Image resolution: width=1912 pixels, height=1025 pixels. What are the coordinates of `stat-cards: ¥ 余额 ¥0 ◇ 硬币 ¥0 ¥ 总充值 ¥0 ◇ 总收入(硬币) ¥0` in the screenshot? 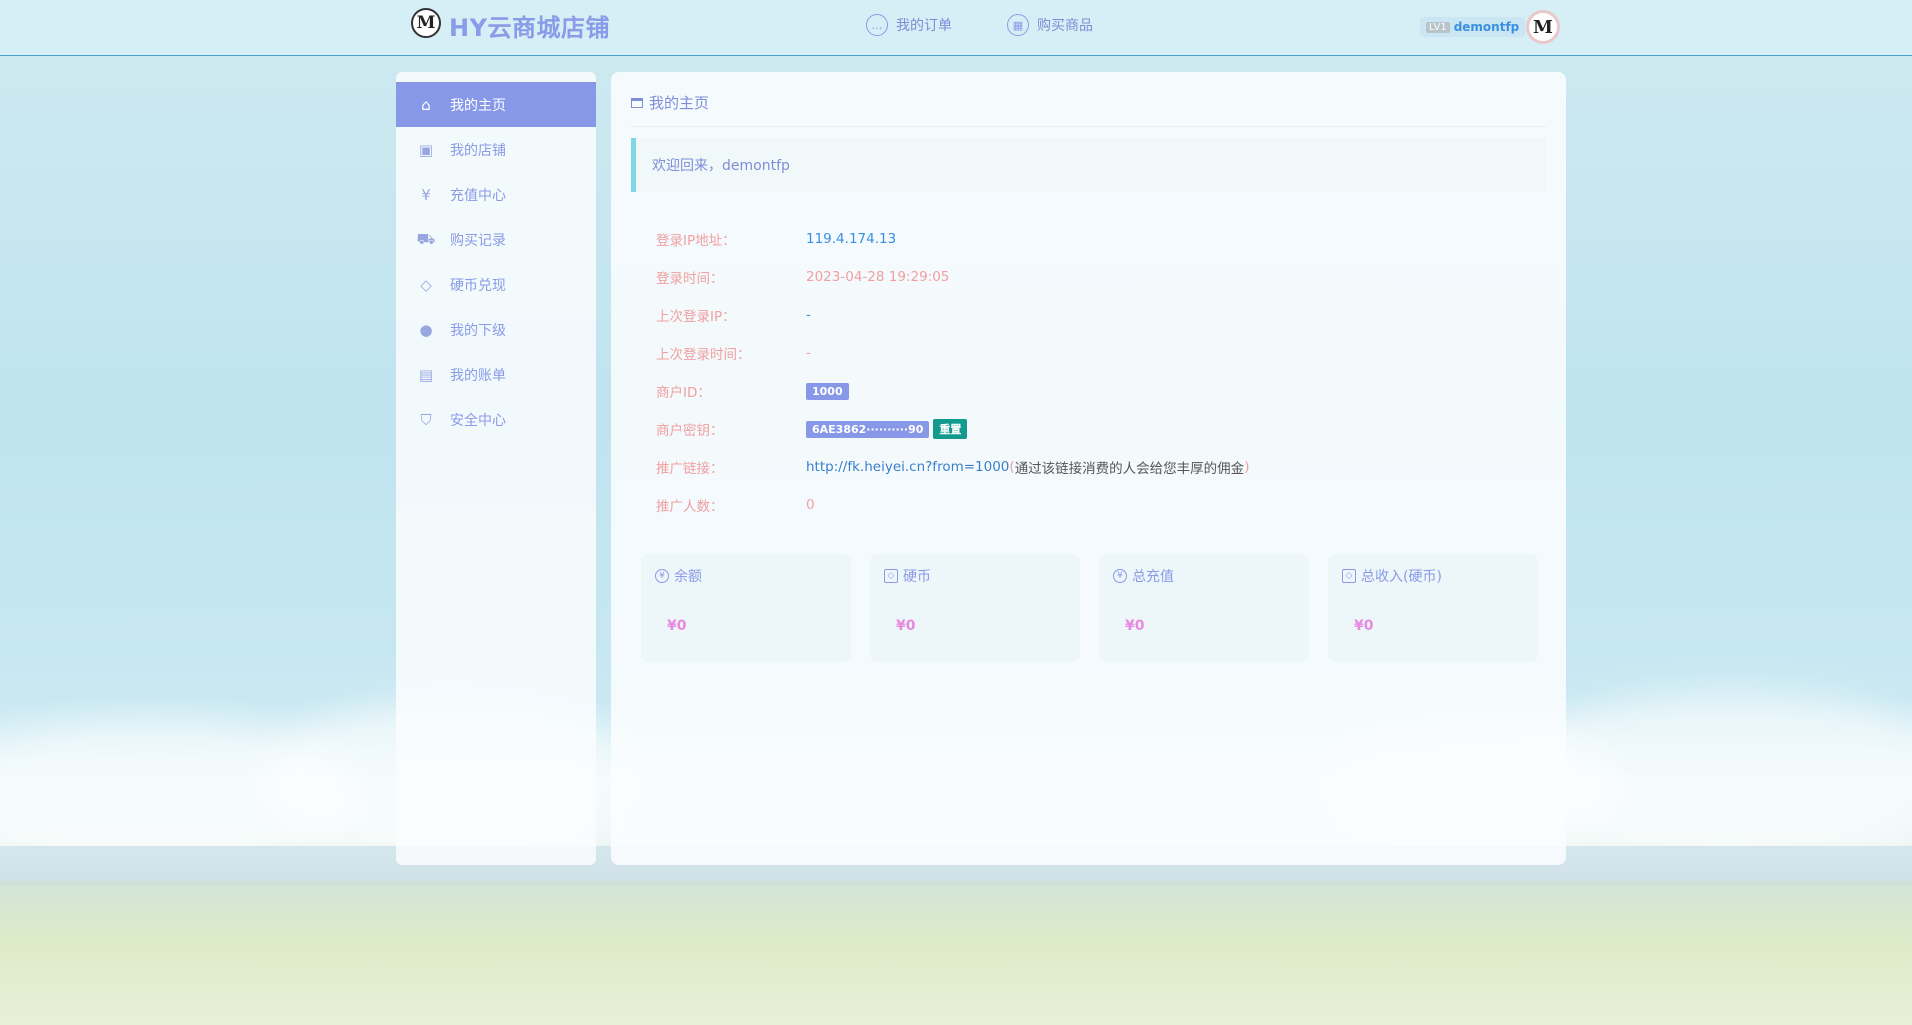 It's located at (1089, 608).